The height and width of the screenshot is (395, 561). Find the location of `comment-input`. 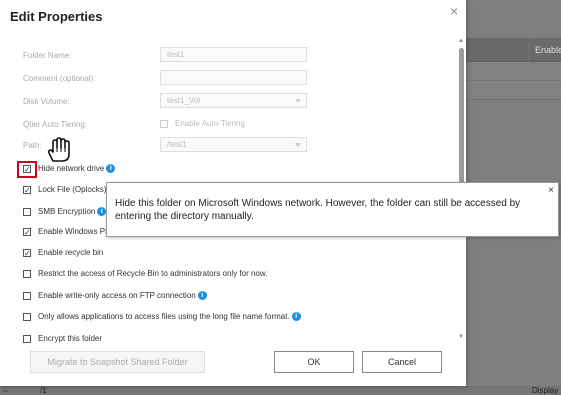

comment-input is located at coordinates (233, 77).